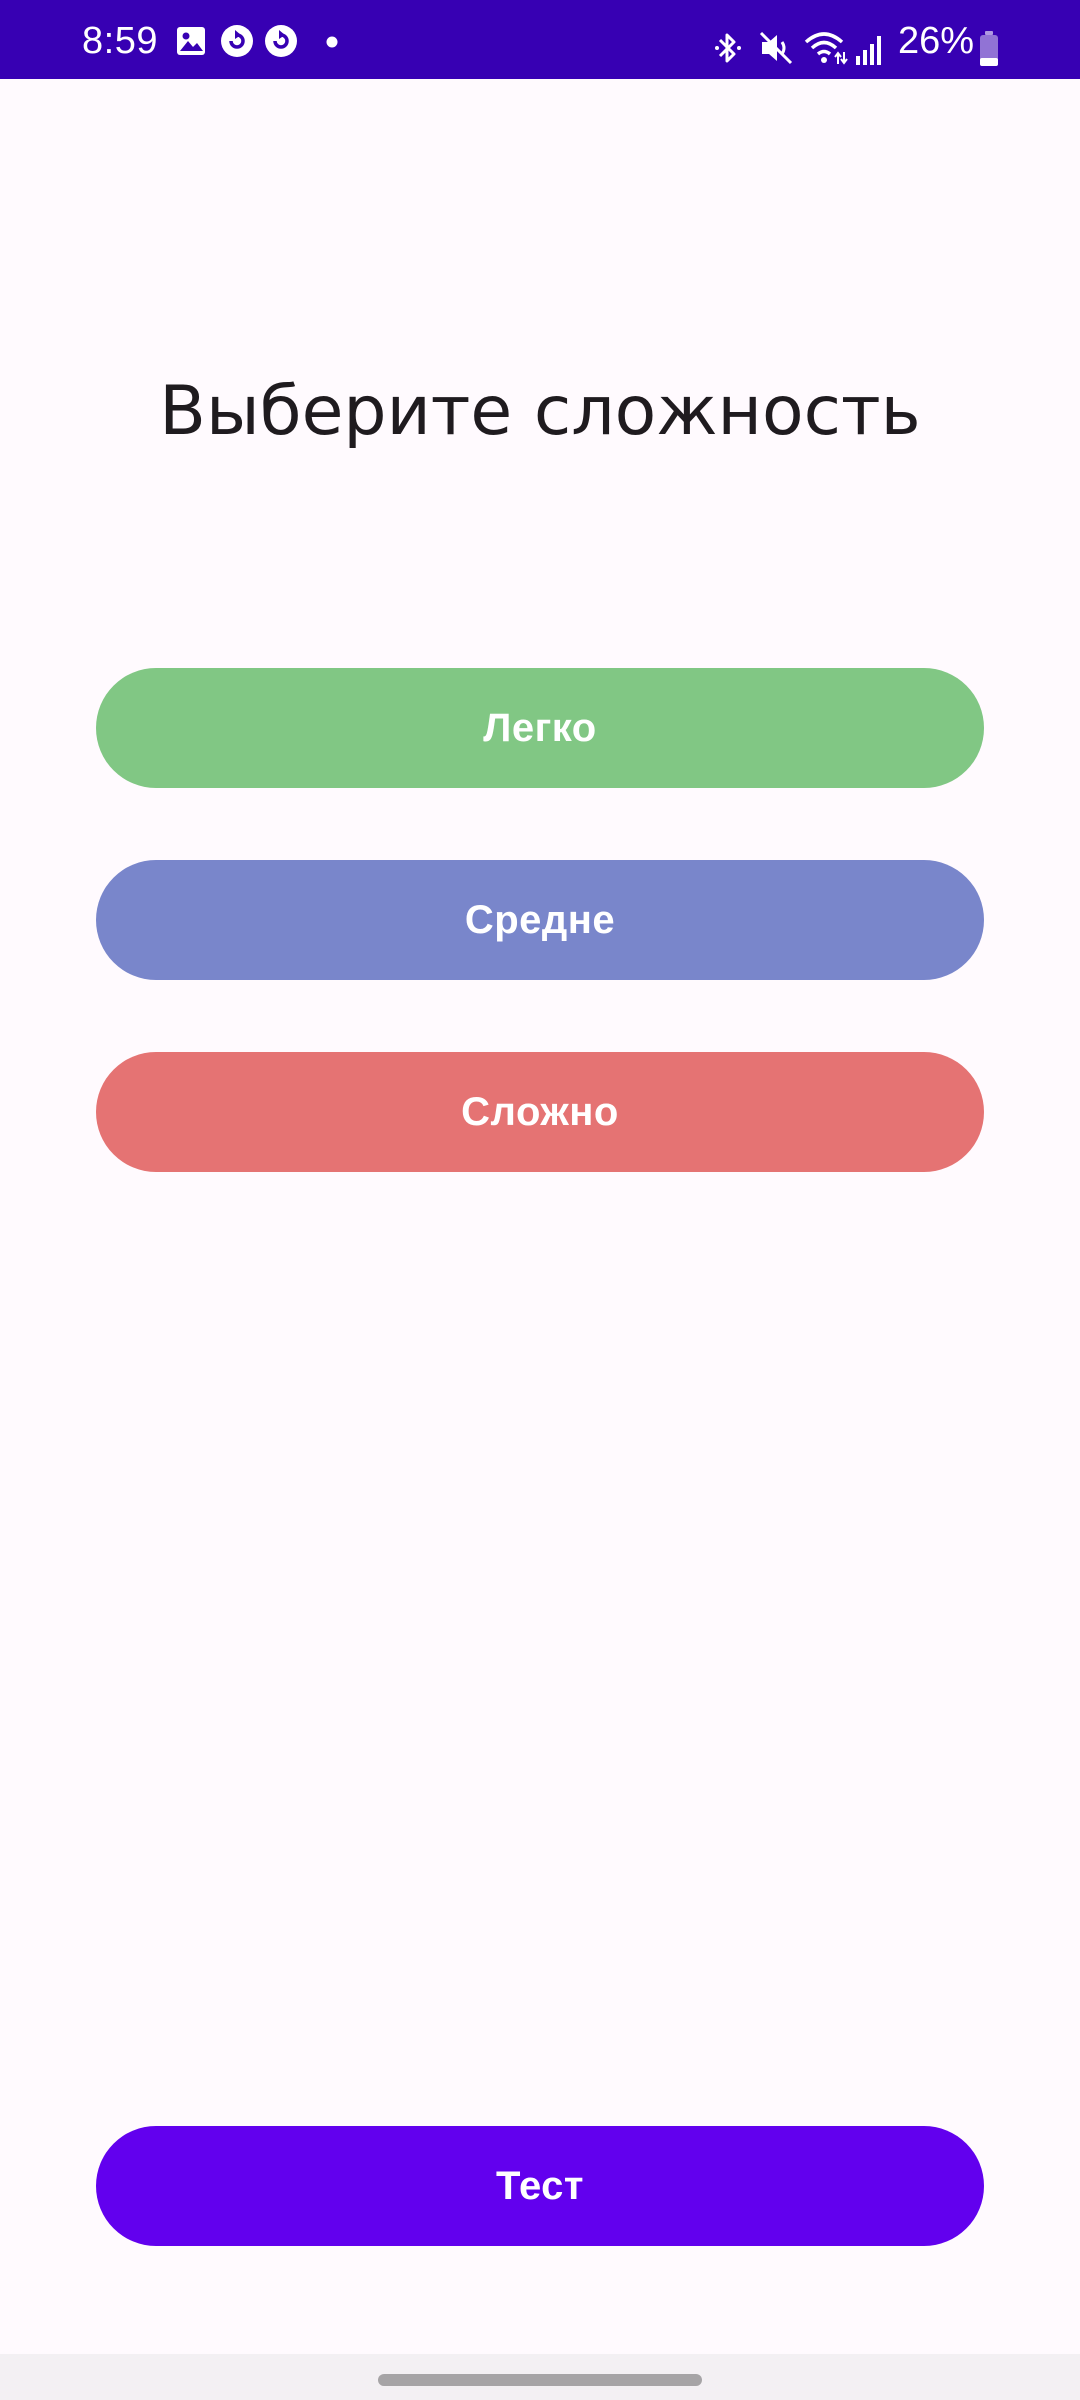  I want to click on mute-icon, so click(776, 50).